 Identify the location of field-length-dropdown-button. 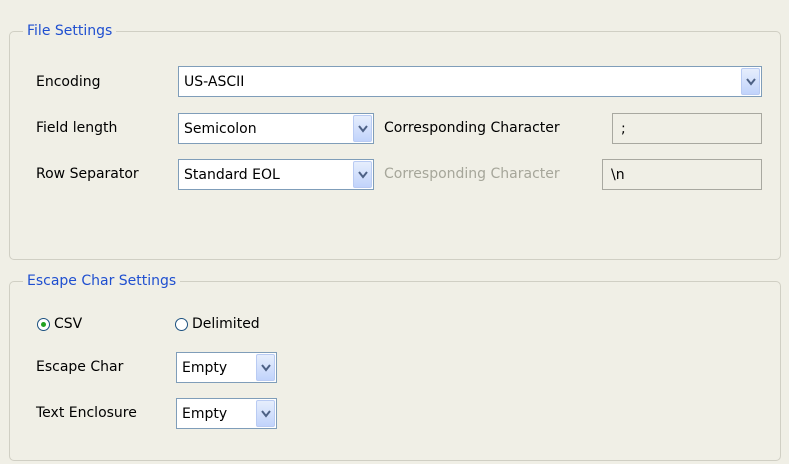
(362, 128).